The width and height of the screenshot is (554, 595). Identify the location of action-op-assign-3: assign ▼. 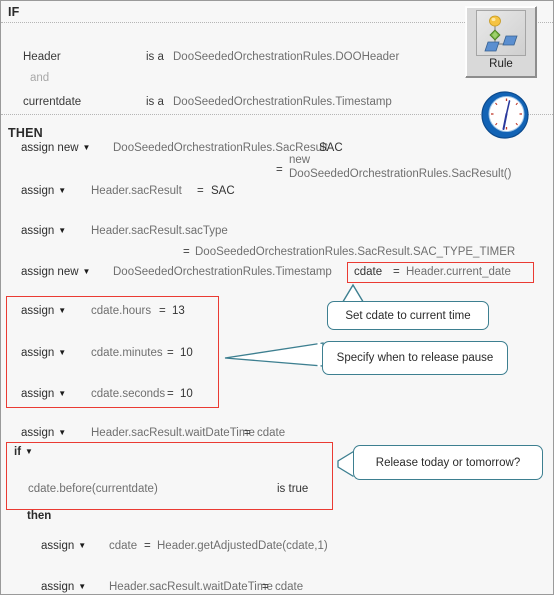
(43, 231).